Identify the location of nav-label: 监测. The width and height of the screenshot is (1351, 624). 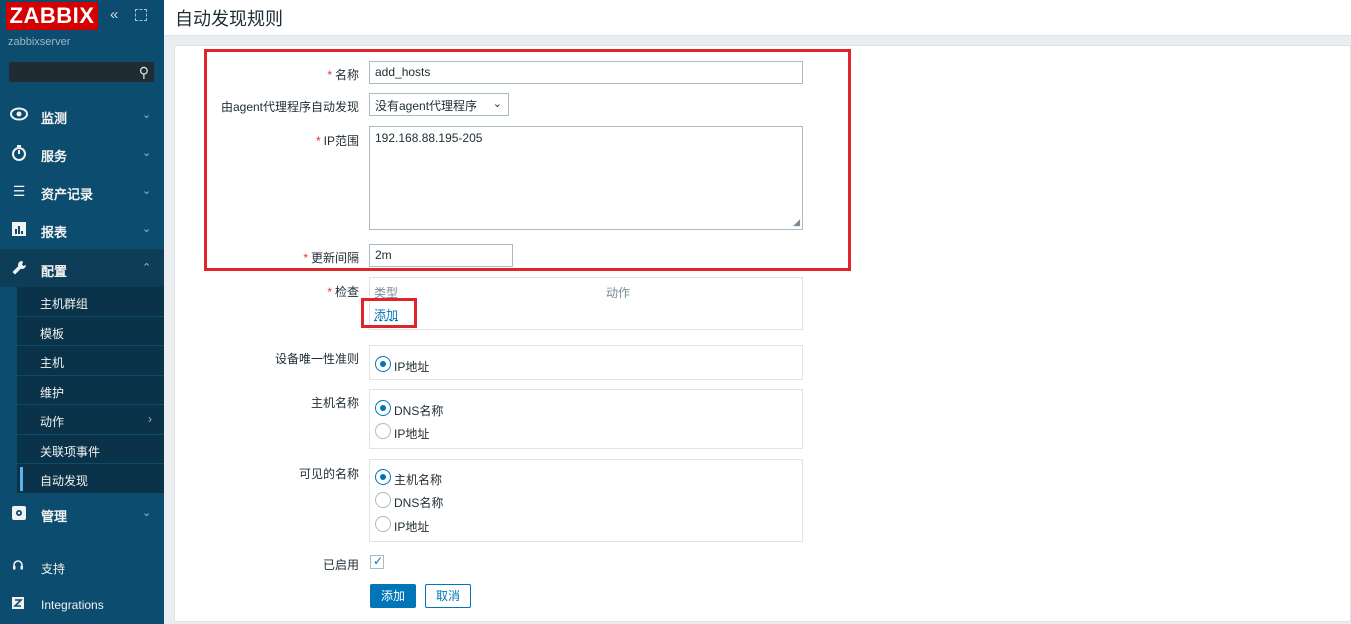
(54, 118).